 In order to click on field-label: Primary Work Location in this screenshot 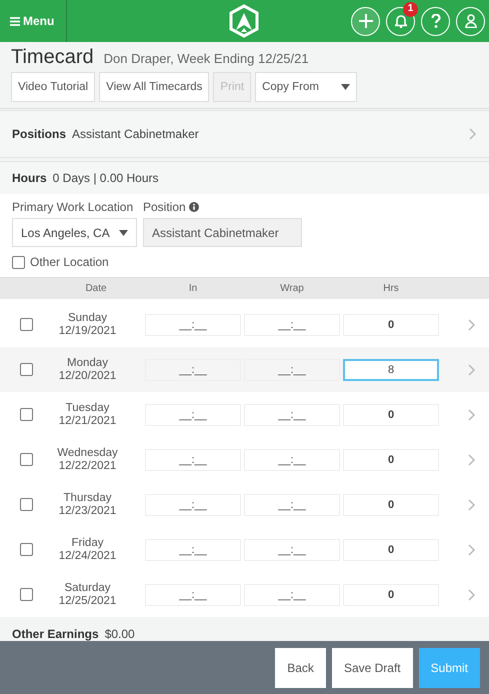, I will do `click(73, 207)`.